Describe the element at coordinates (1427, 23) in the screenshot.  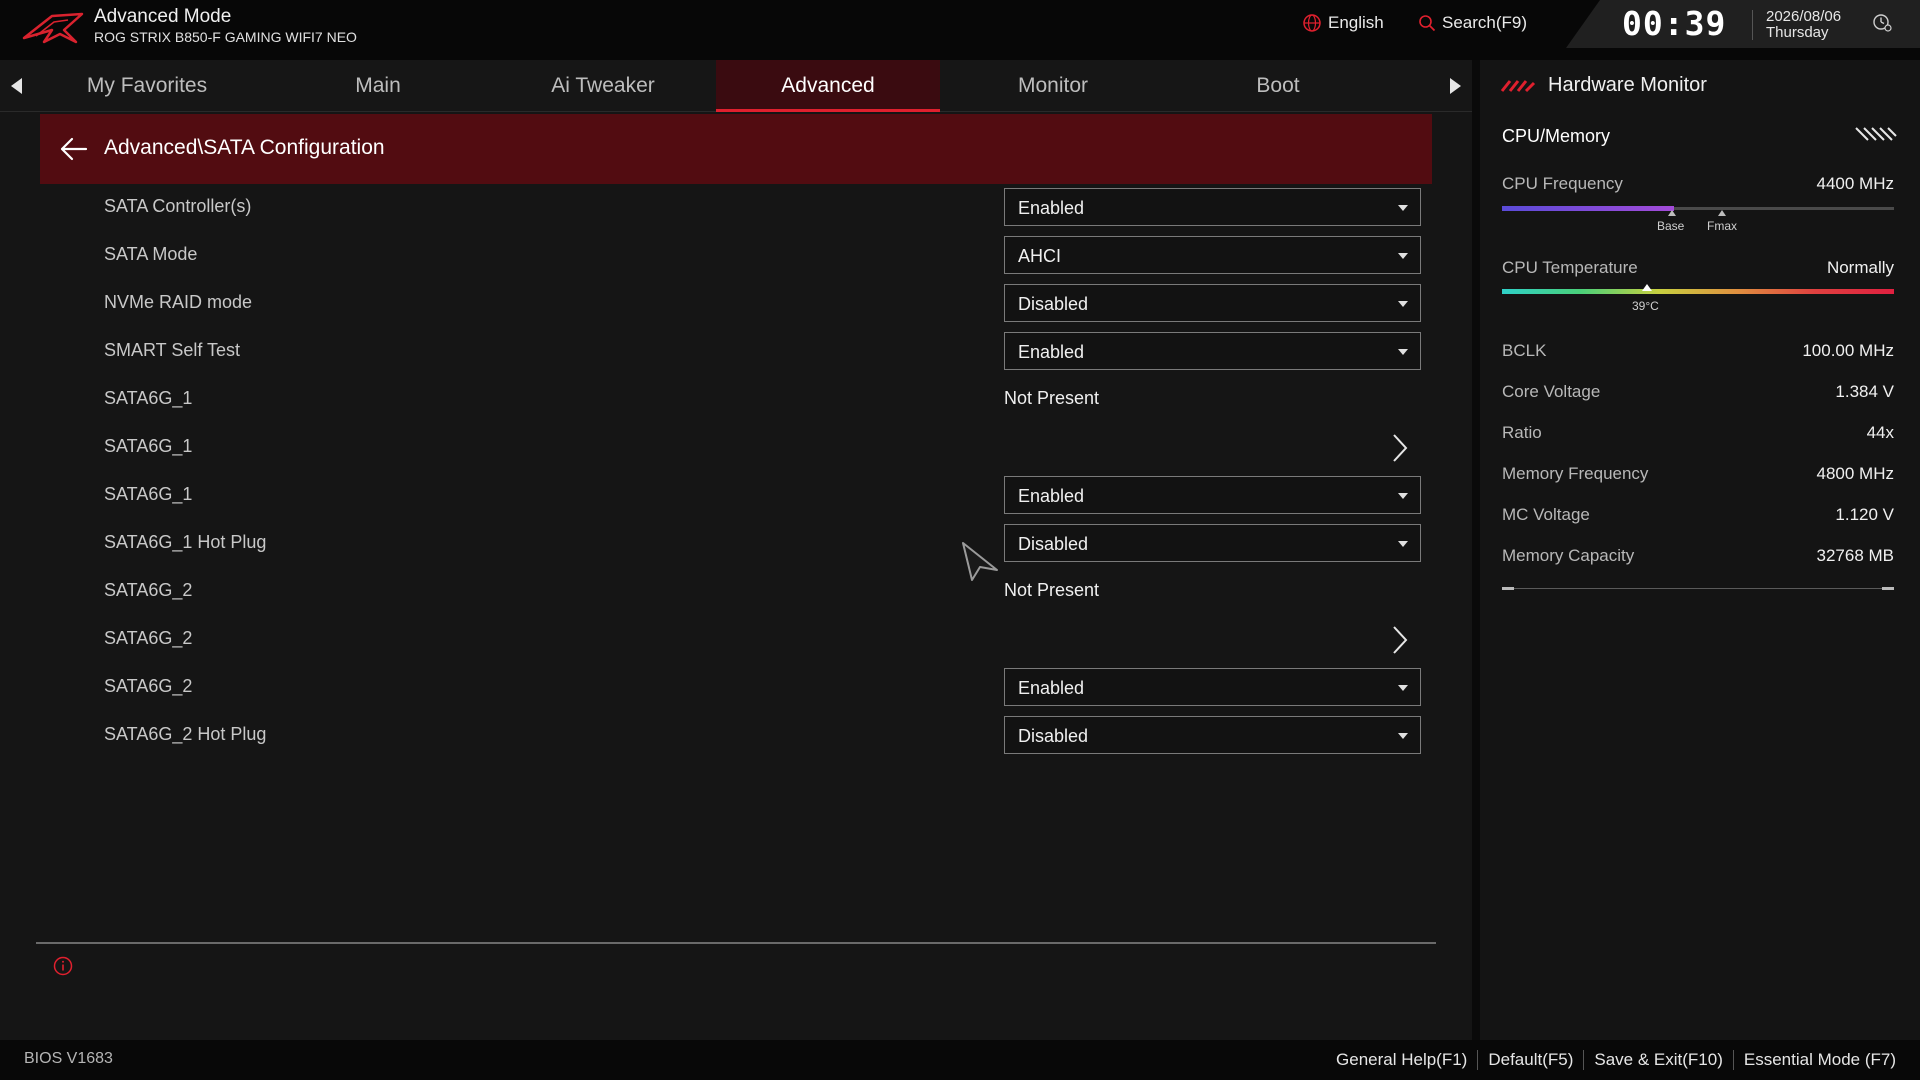
I see `search-icon` at that location.